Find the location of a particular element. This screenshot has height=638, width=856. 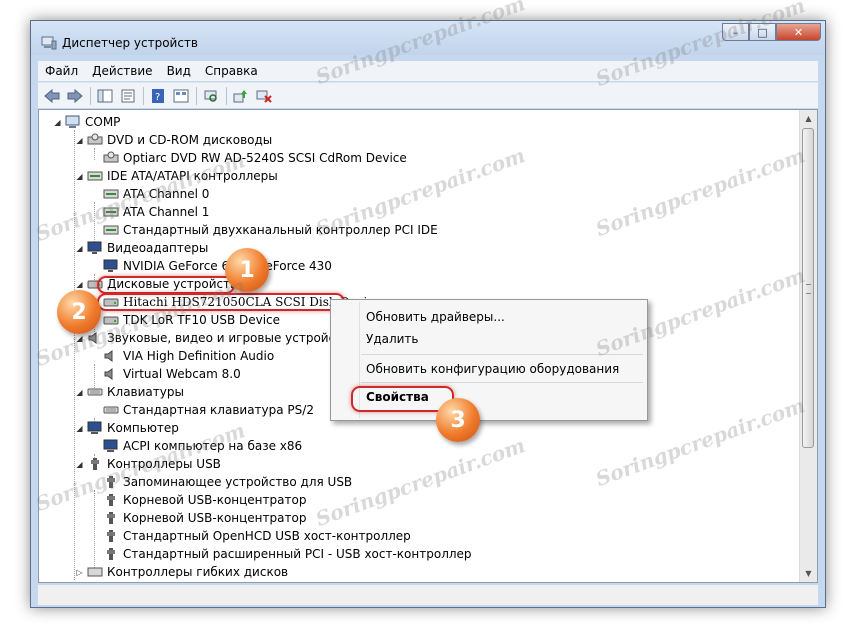

tree-label: Virtual Webcam 8.0 is located at coordinates (182, 374).